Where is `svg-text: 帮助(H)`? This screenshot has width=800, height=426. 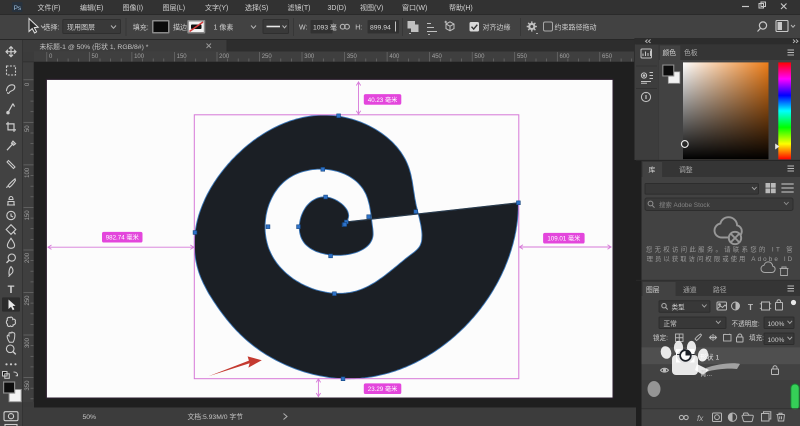 svg-text: 帮助(H) is located at coordinates (461, 7).